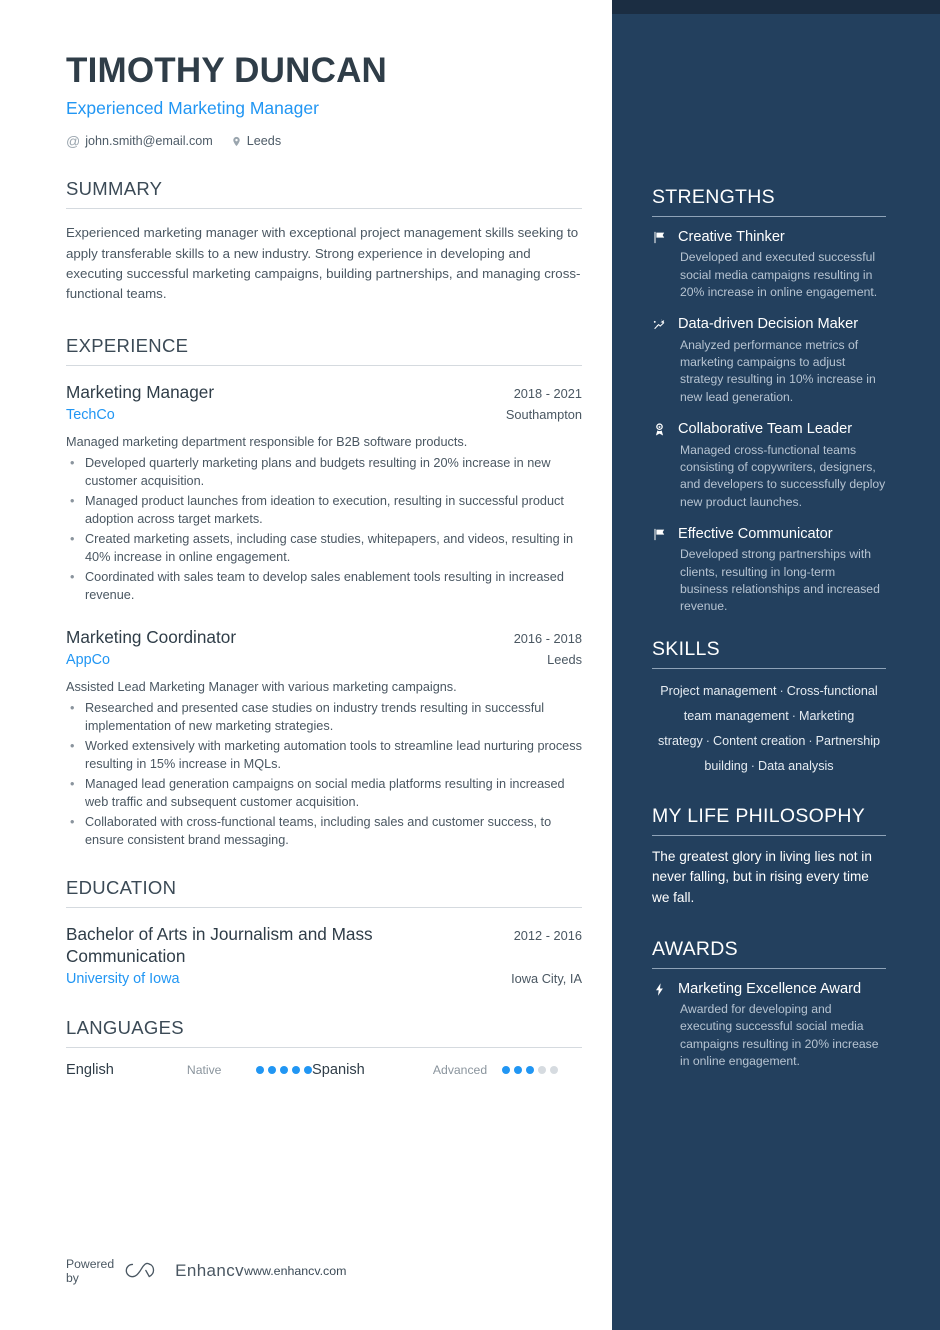 The width and height of the screenshot is (940, 1330). What do you see at coordinates (546, 979) in the screenshot?
I see `school-location: Iowa City, IA` at bounding box center [546, 979].